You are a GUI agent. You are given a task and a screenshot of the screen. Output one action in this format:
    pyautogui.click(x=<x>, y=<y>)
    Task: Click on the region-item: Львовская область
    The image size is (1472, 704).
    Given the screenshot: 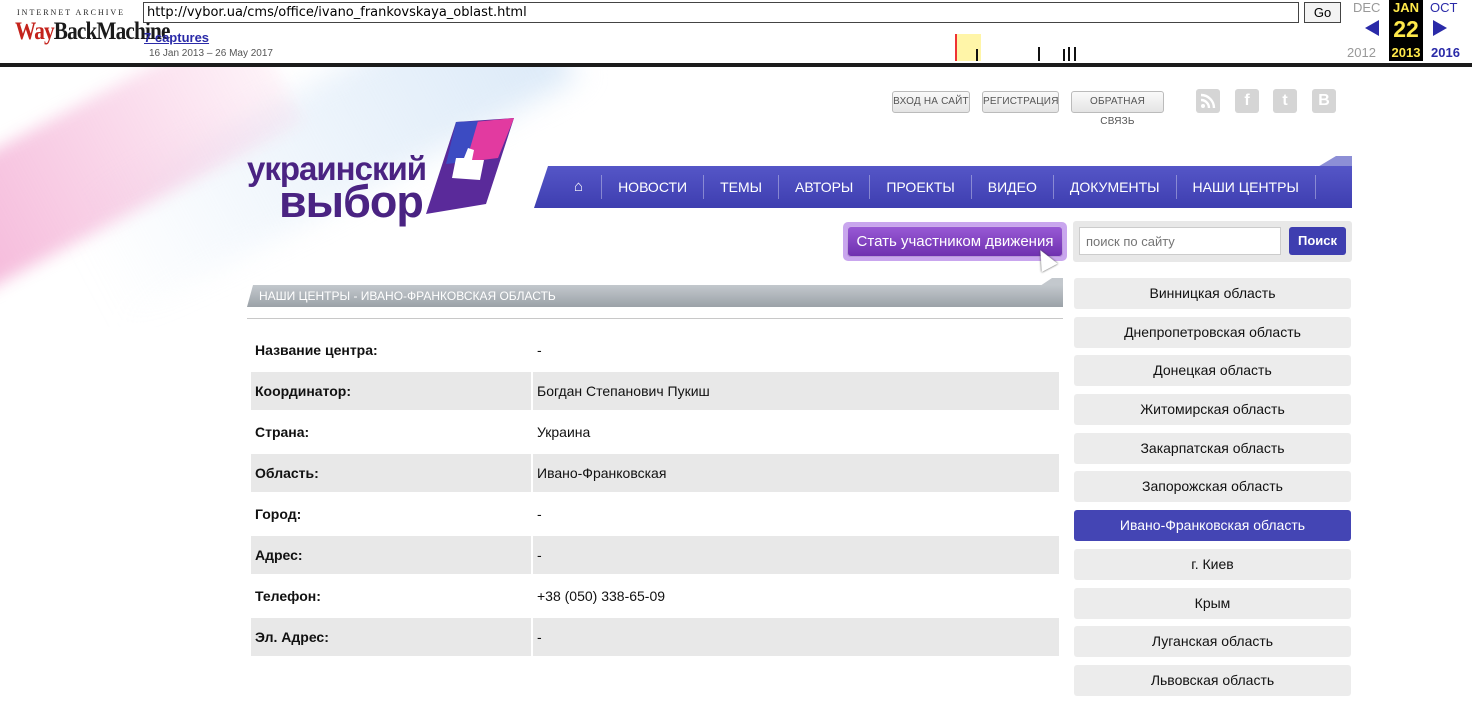 What is the action you would take?
    pyautogui.click(x=1212, y=680)
    